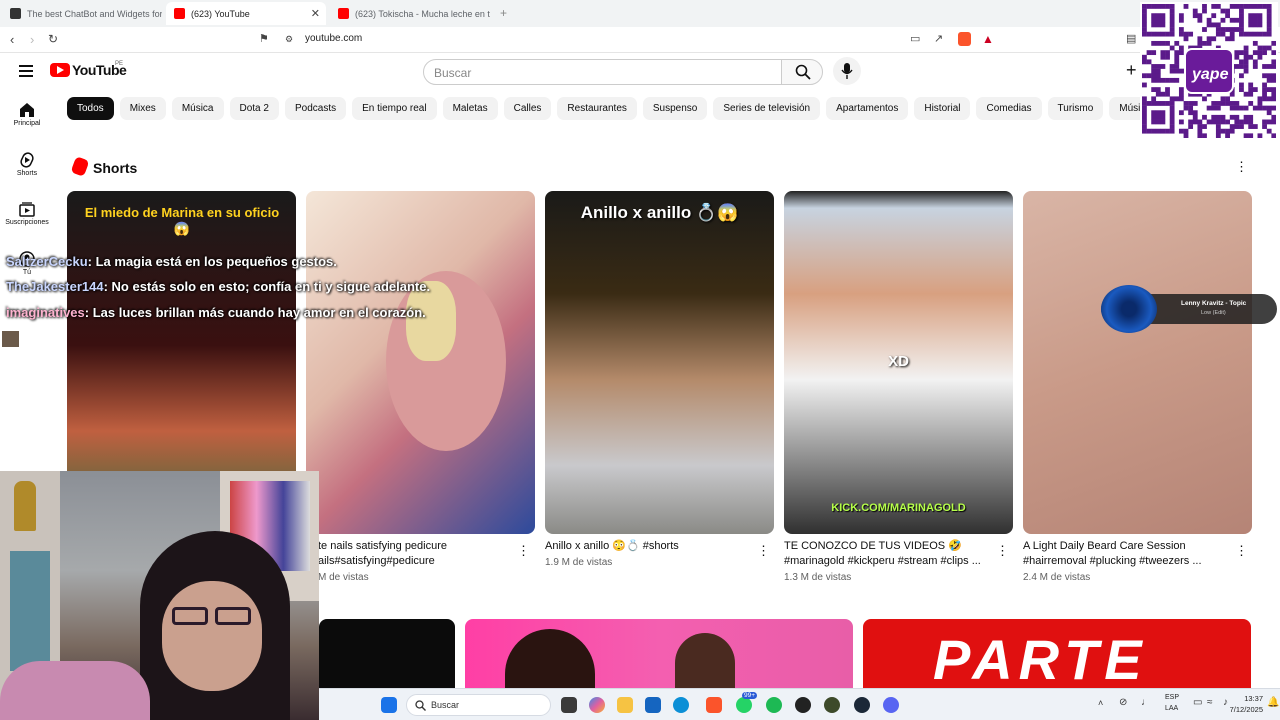 This screenshot has height=720, width=1280. Describe the element at coordinates (12, 39) in the screenshot. I see `back-icon: ‹` at that location.